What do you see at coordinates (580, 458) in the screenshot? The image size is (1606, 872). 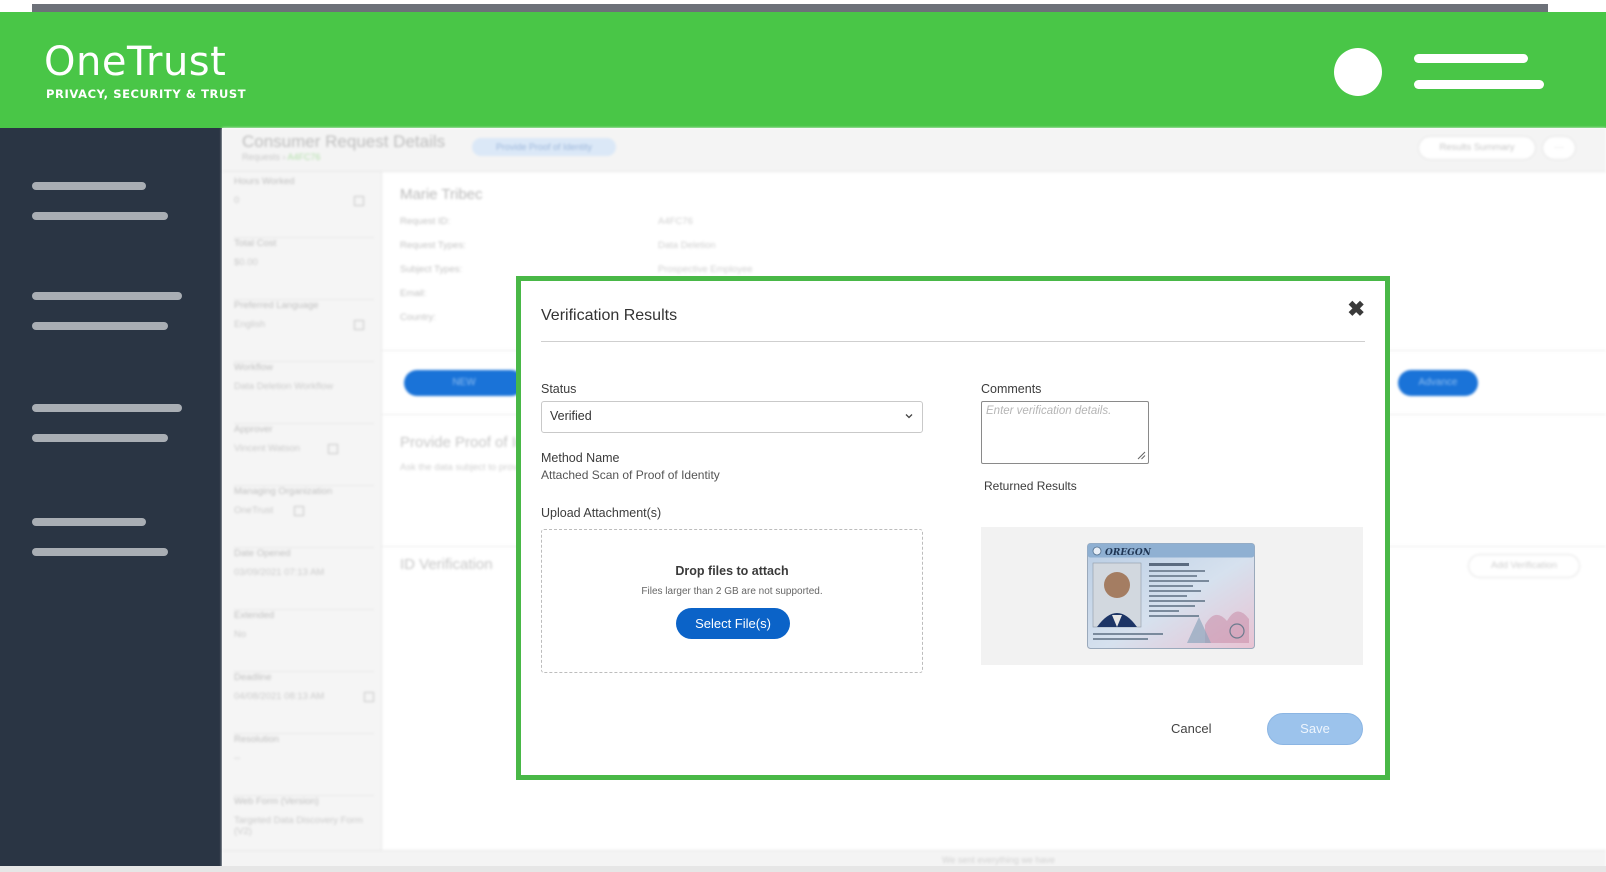 I see `method-name-label: Method Name` at bounding box center [580, 458].